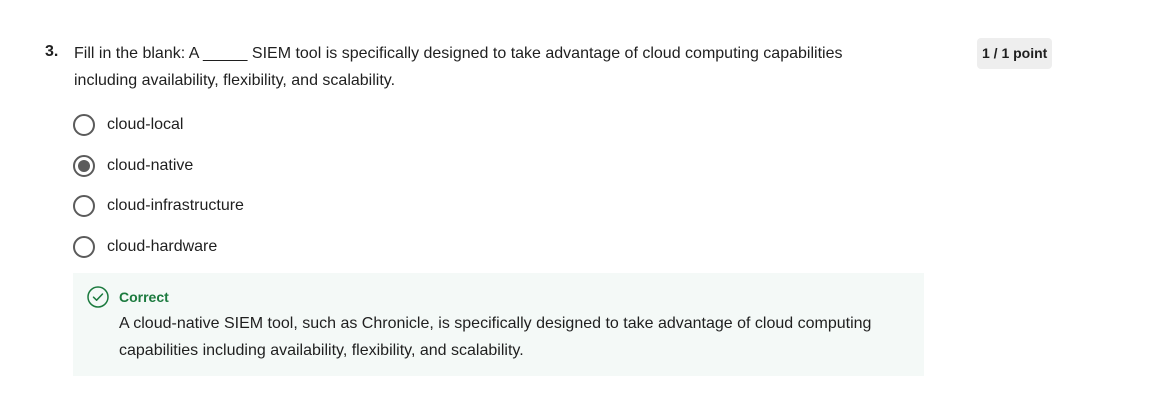 This screenshot has width=1174, height=411. I want to click on check-circle-icon, so click(98, 297).